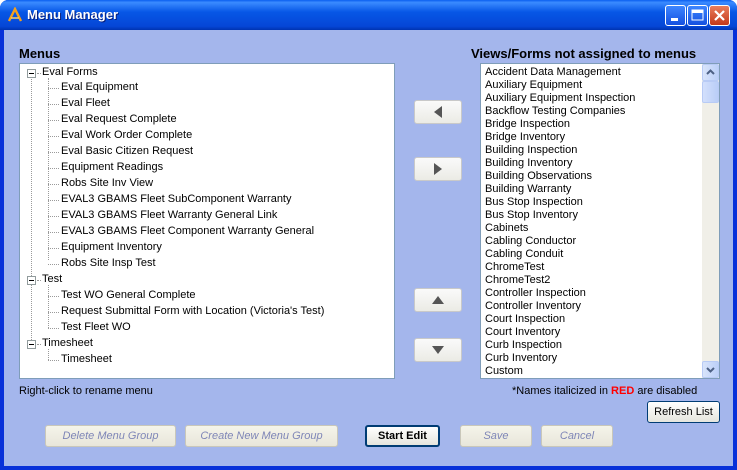 This screenshot has height=470, width=737. I want to click on chevron-down-icon, so click(710, 370).